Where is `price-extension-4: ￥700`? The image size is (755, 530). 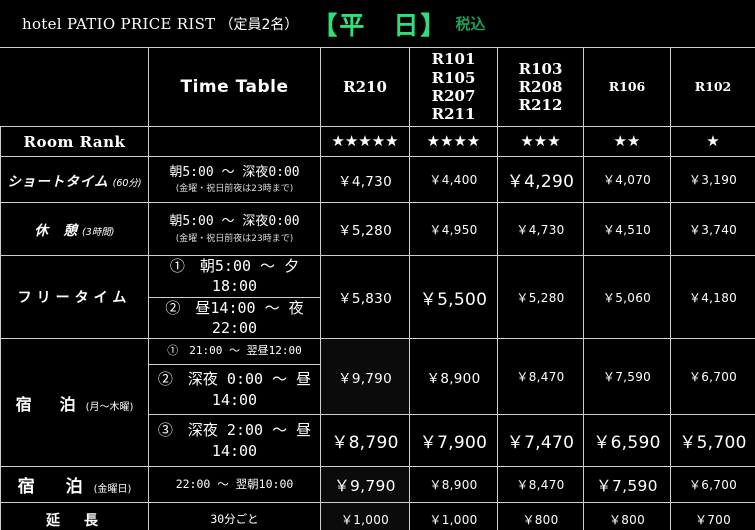 price-extension-4: ￥700 is located at coordinates (712, 516).